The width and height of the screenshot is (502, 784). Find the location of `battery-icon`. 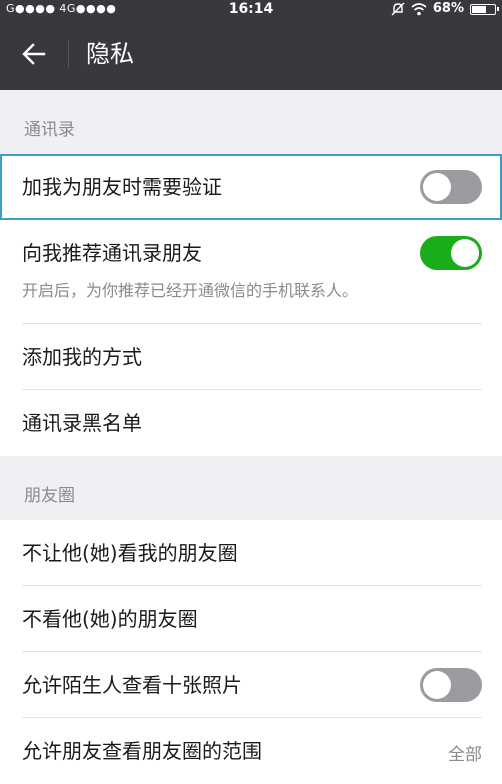

battery-icon is located at coordinates (484, 9).